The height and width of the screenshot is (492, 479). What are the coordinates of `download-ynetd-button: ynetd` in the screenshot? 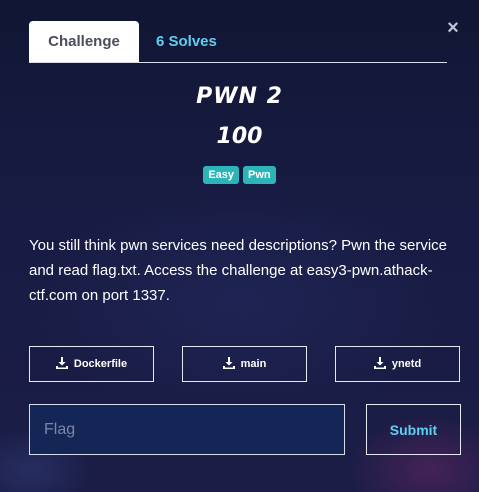 It's located at (397, 364).